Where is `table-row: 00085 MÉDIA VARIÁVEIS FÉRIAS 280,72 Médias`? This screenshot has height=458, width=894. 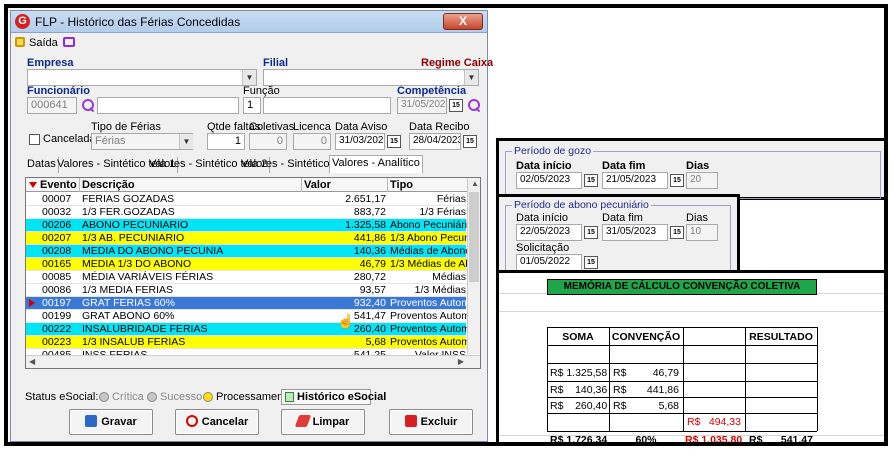 table-row: 00085 MÉDIA VARIÁVEIS FÉRIAS 280,72 Médias is located at coordinates (246, 277).